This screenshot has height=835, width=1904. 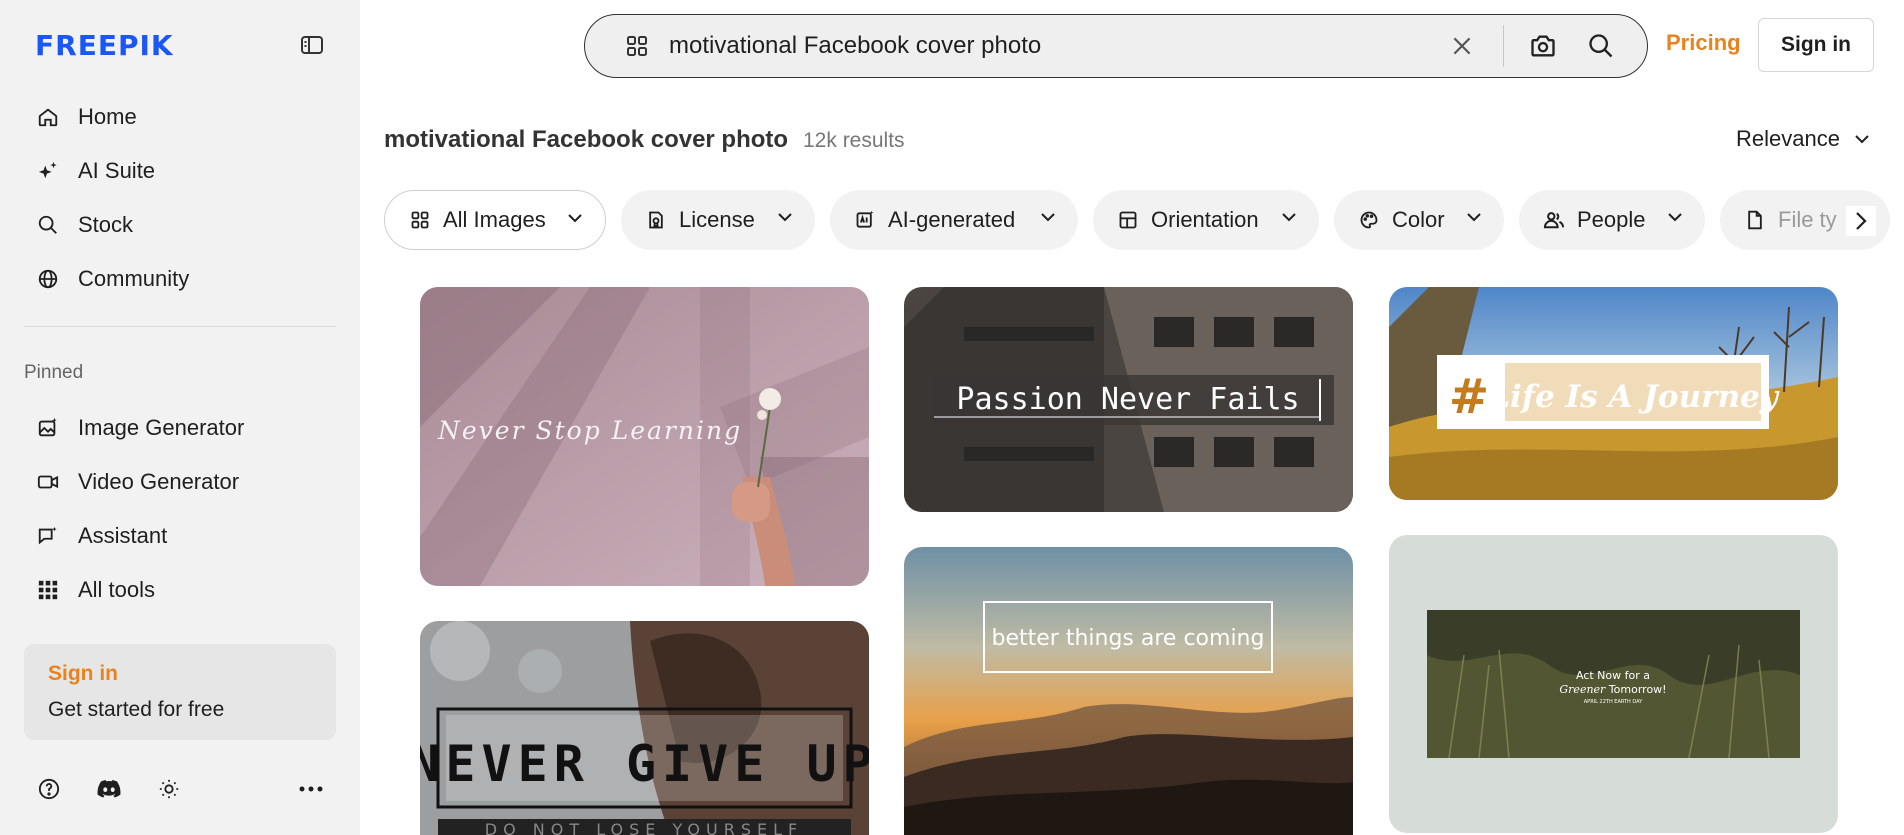 I want to click on filter-label: License, so click(x=717, y=219).